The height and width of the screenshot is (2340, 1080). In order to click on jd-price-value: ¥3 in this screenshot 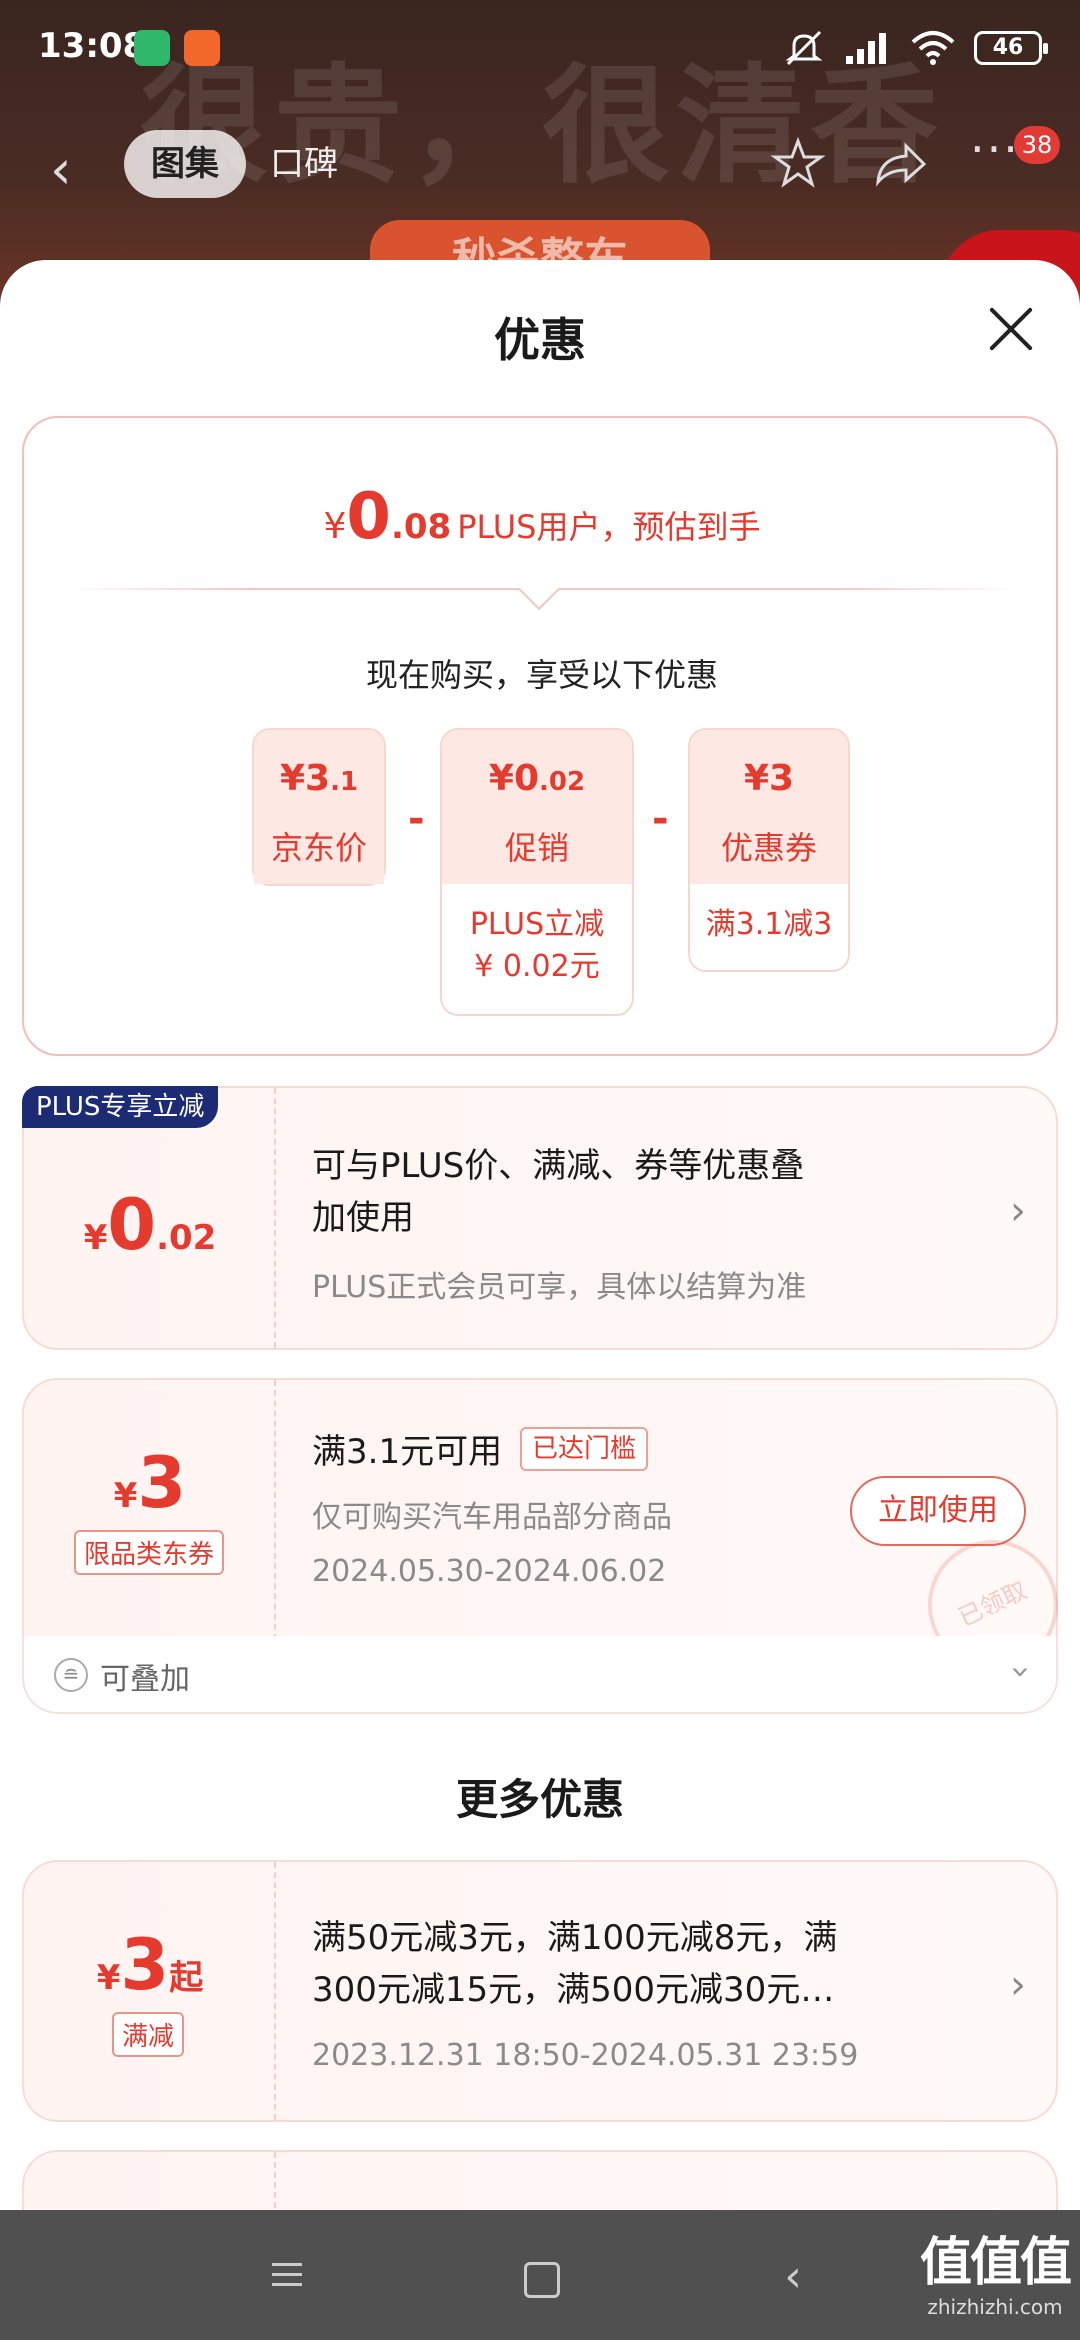, I will do `click(305, 778)`.